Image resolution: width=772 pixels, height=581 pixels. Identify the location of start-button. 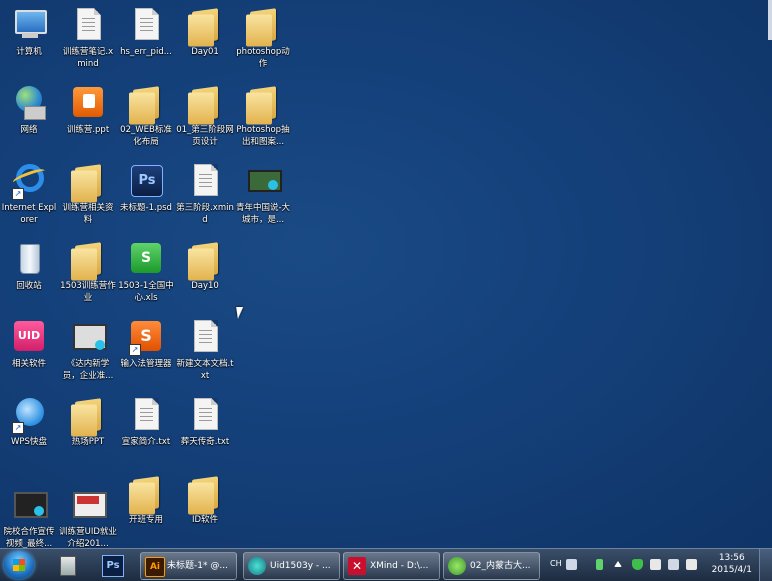
(19, 565).